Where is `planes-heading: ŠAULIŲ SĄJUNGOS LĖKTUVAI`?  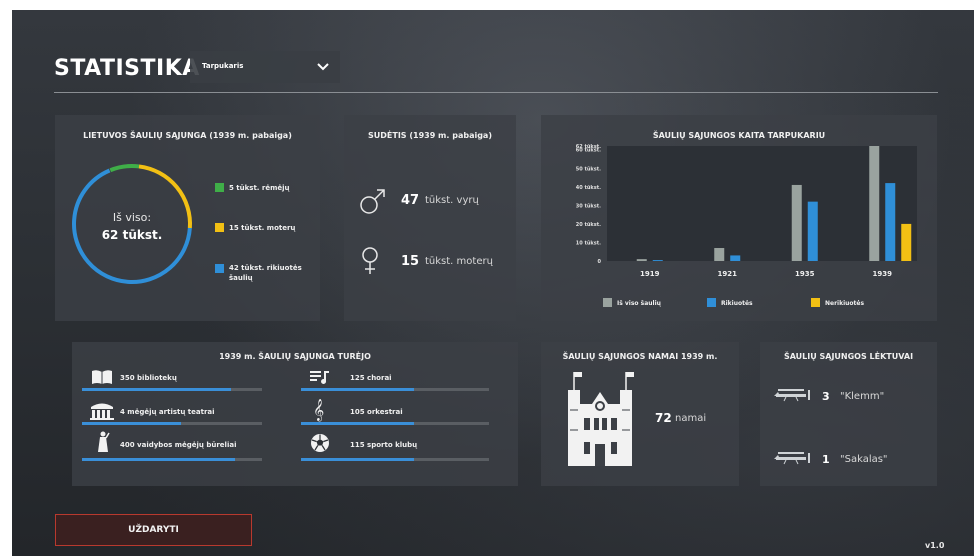 planes-heading: ŠAULIŲ SĄJUNGOS LĖKTUVAI is located at coordinates (848, 356).